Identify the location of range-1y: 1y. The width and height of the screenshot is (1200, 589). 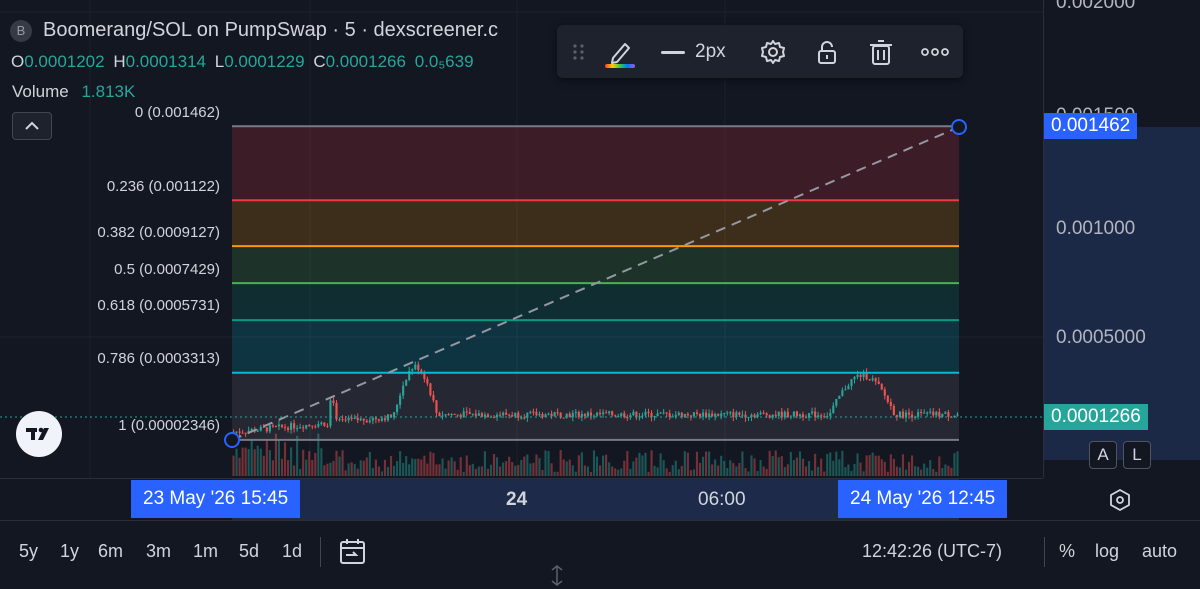
(69, 551).